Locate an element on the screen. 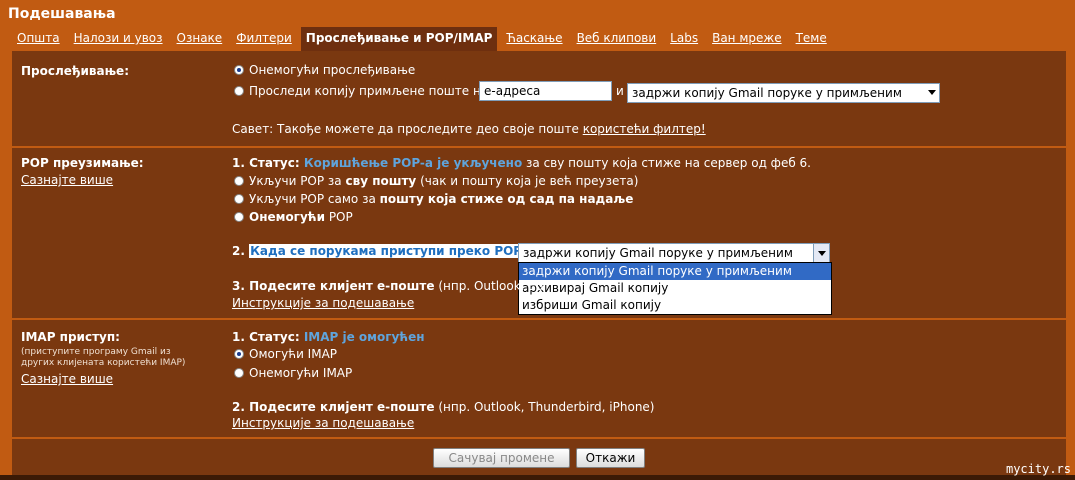  tab-general: Општа is located at coordinates (38, 39).